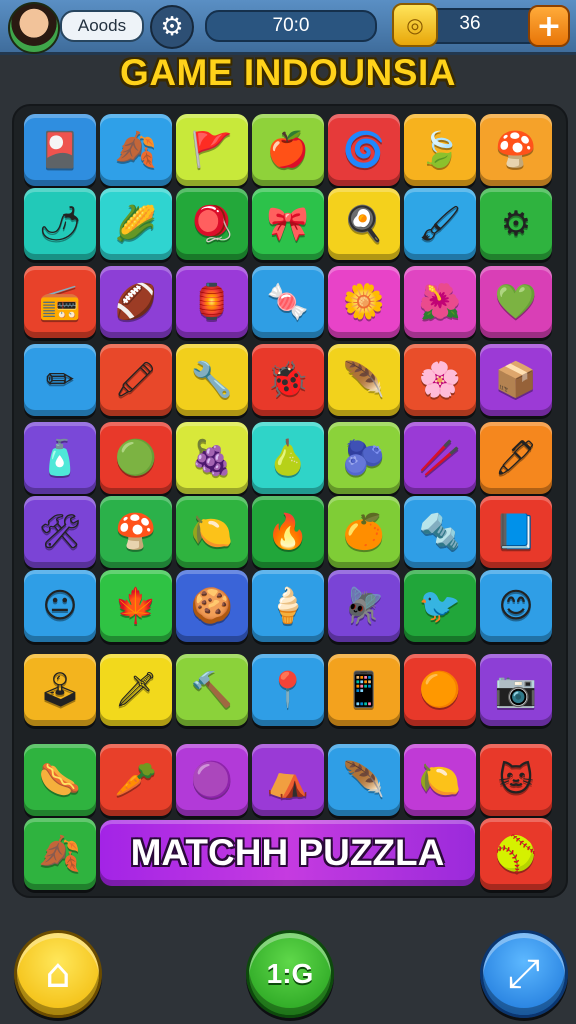 This screenshot has height=1024, width=576. I want to click on tile: 🔧, so click(212, 380).